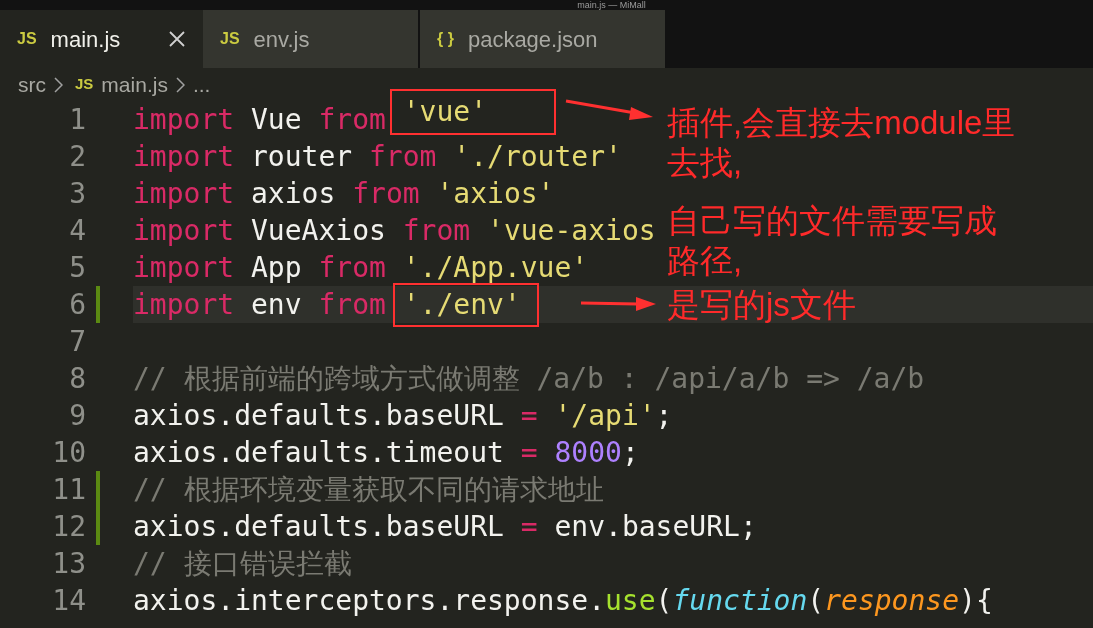 This screenshot has height=628, width=1093. What do you see at coordinates (260, 119) in the screenshot?
I see `code-line: import Vue from` at bounding box center [260, 119].